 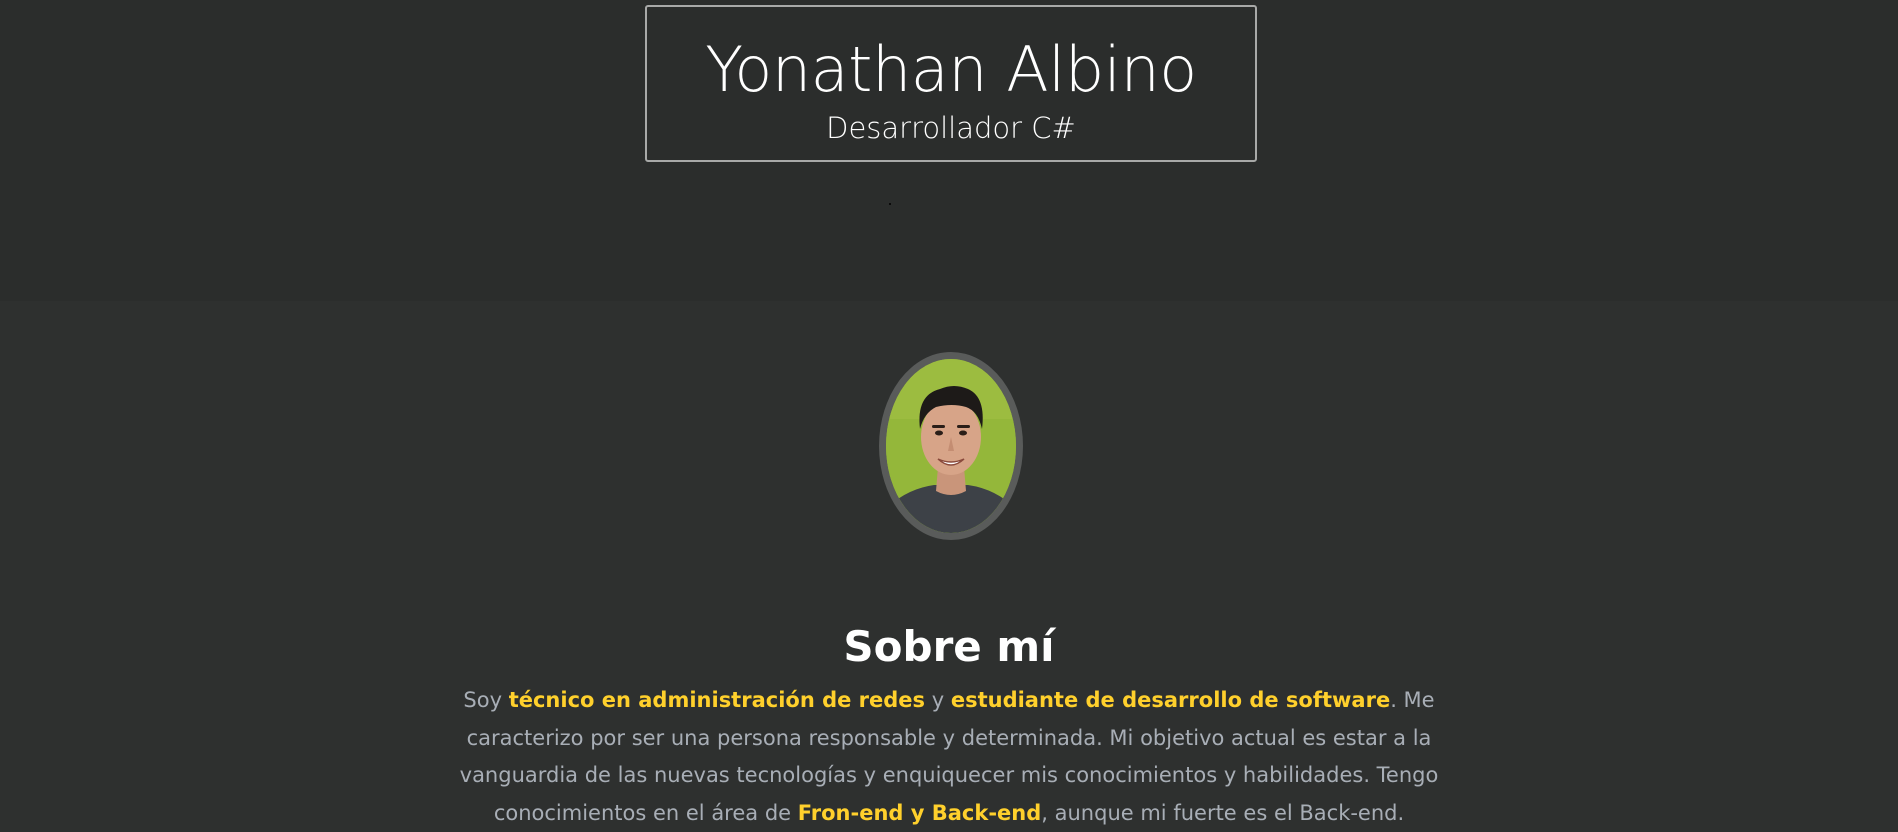 I want to click on bio-highlight-student: estudiante de desarrollo de software, so click(x=1170, y=700).